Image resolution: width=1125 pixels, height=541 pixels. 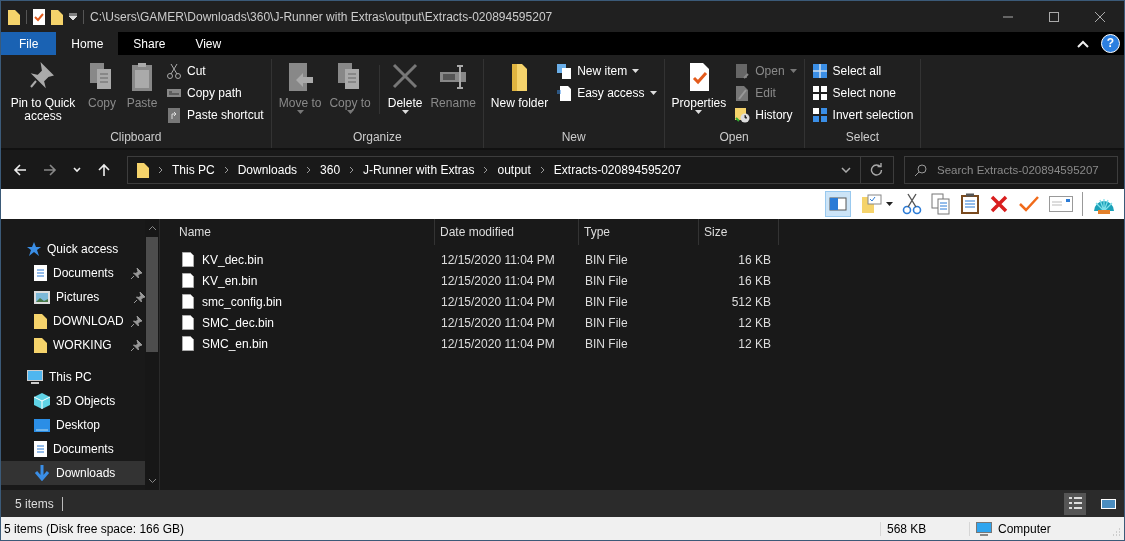 I want to click on ribbon-command: Pin to Quick access, so click(x=43, y=94).